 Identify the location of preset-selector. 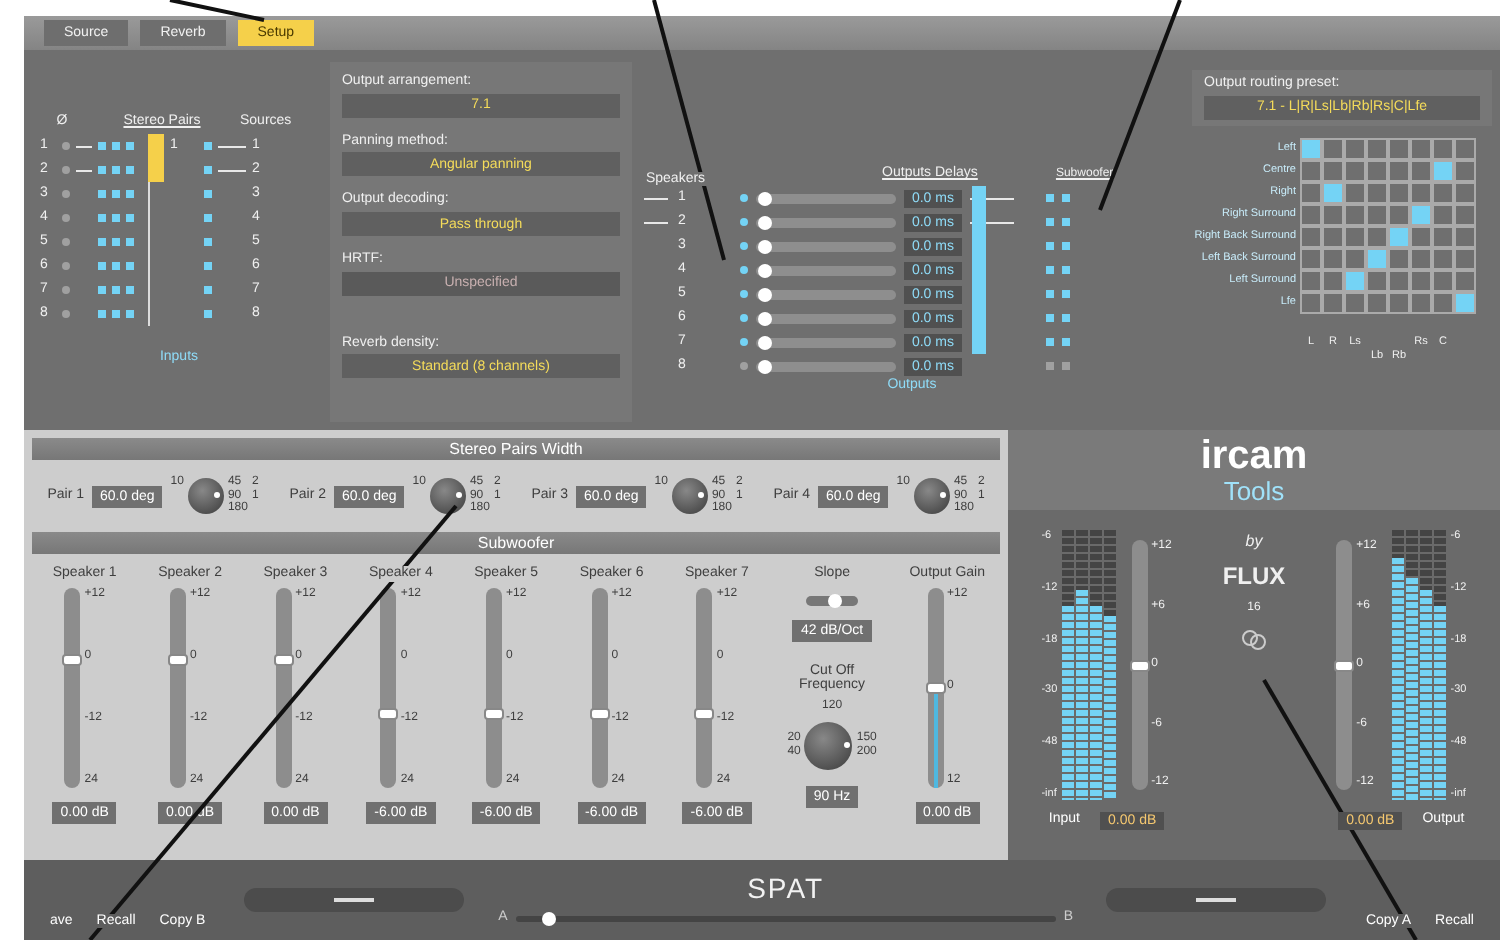
(1216, 900).